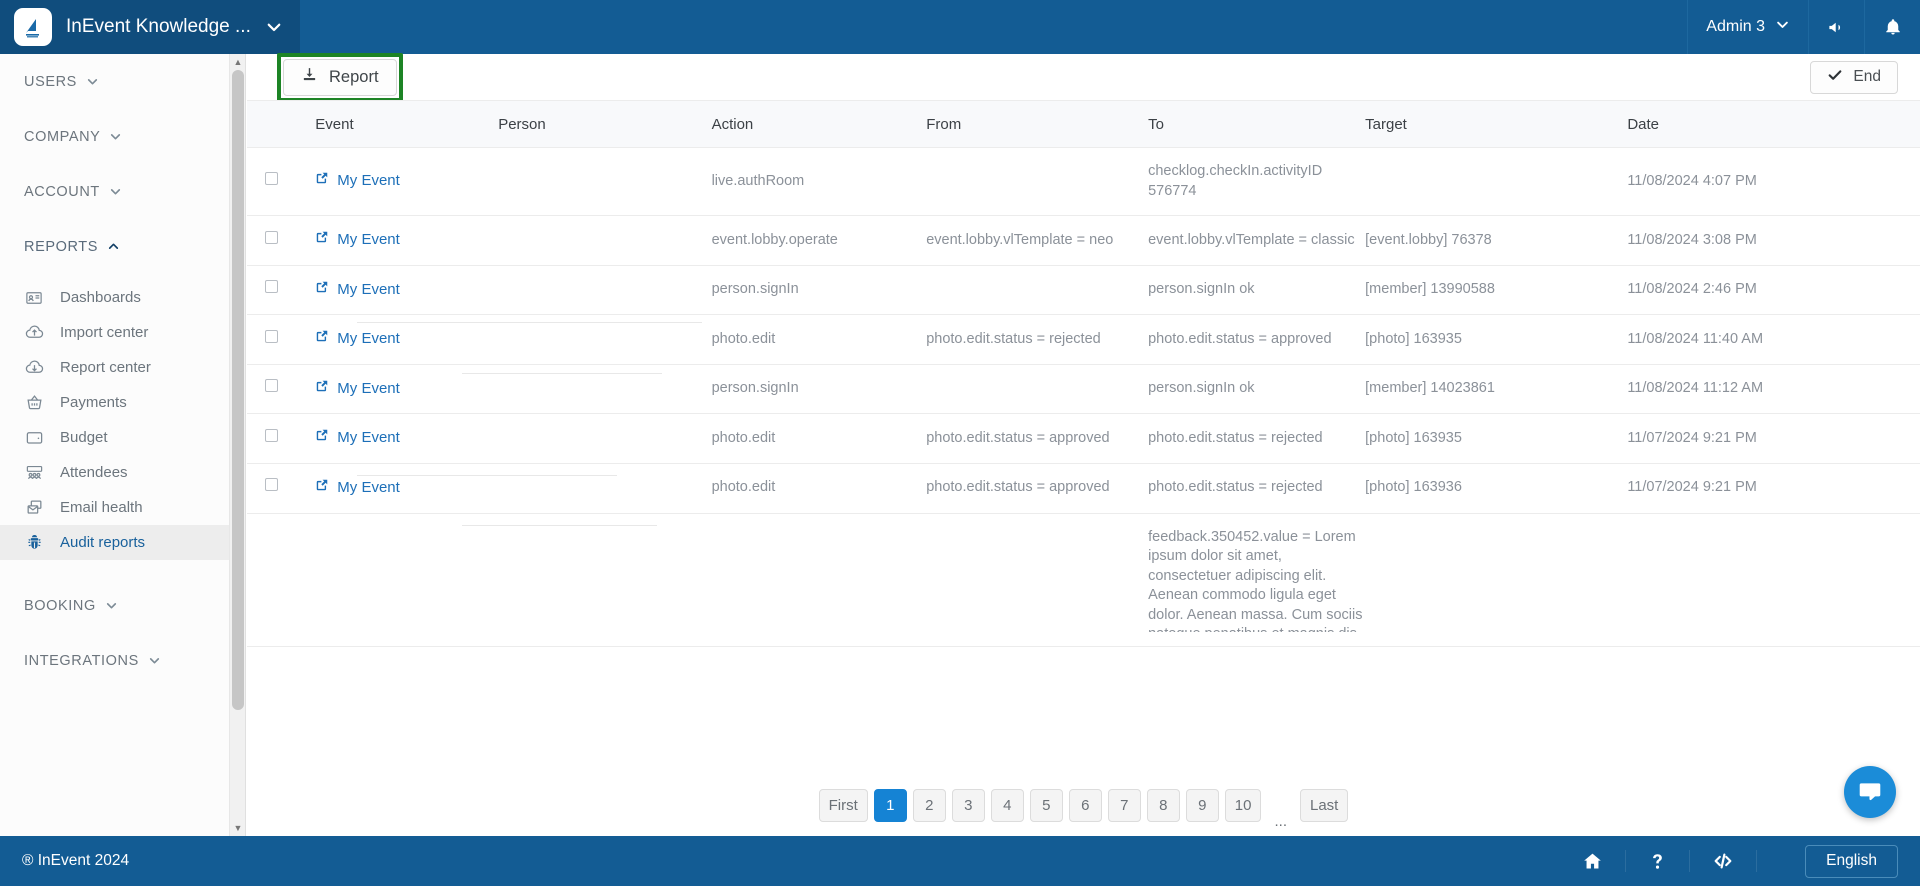 The height and width of the screenshot is (886, 1920). Describe the element at coordinates (101, 507) in the screenshot. I see `sidebar-item-label: Email health` at that location.